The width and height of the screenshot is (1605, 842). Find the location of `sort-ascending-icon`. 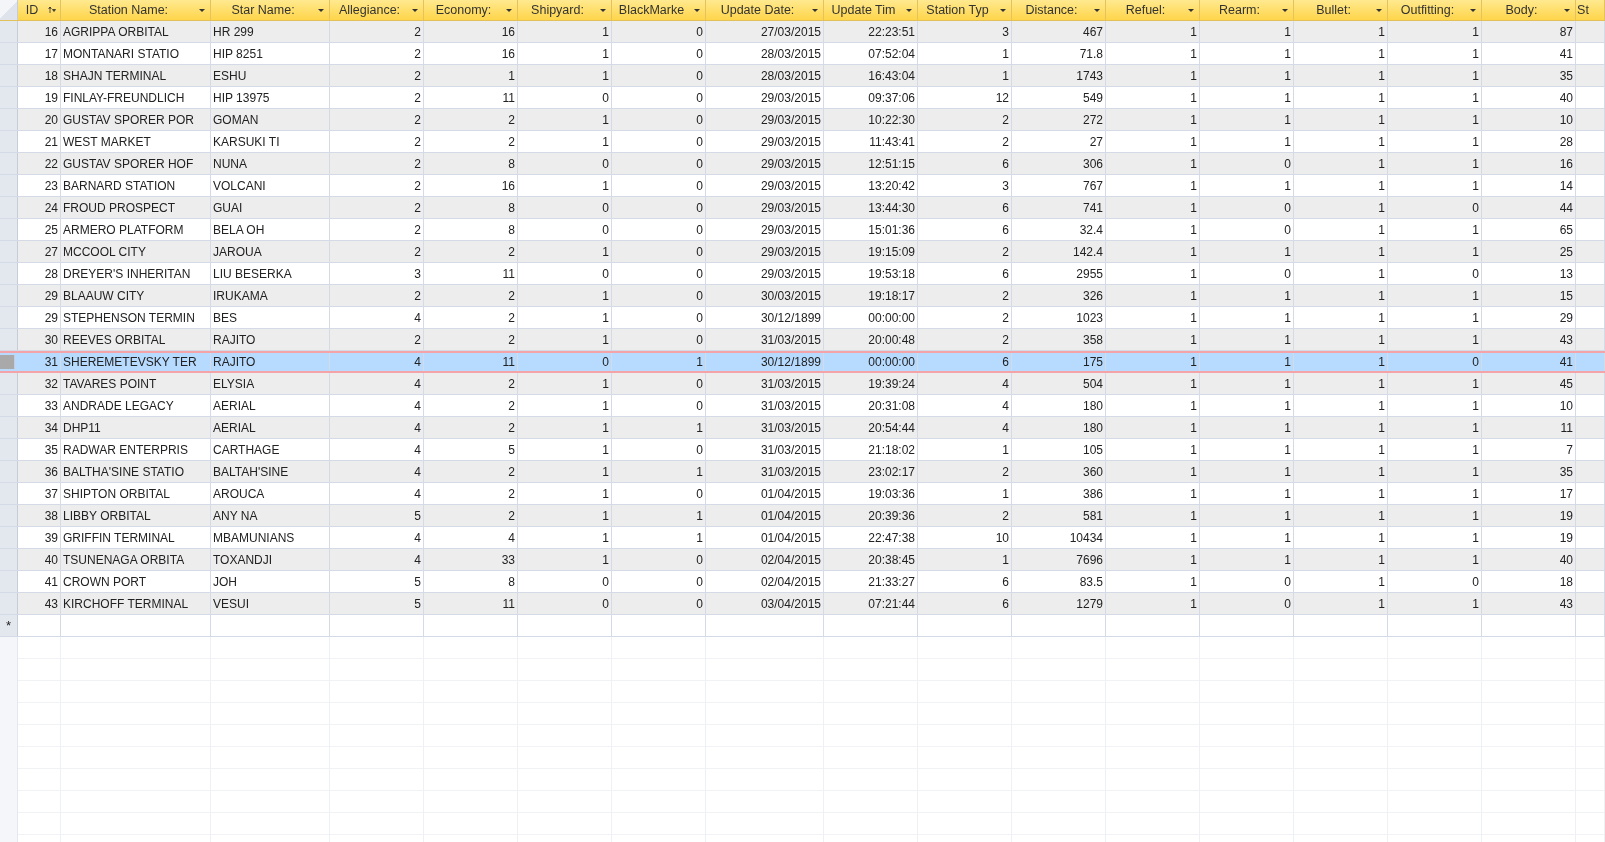

sort-ascending-icon is located at coordinates (52, 10).